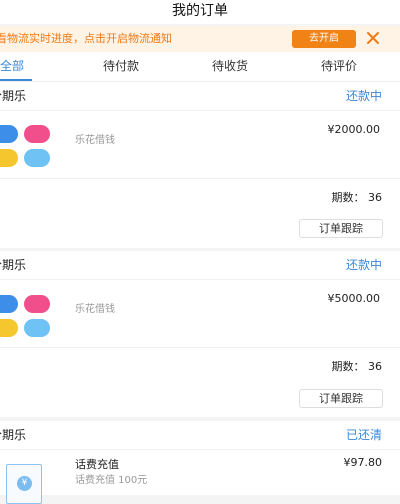 The image size is (400, 504). I want to click on tab-all: 全部, so click(16, 67).